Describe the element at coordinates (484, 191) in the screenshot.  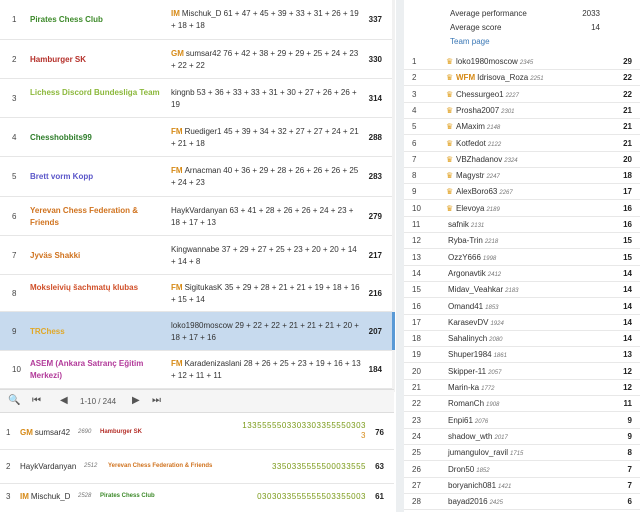
I see `member-name: AlexBoro63 2267` at that location.